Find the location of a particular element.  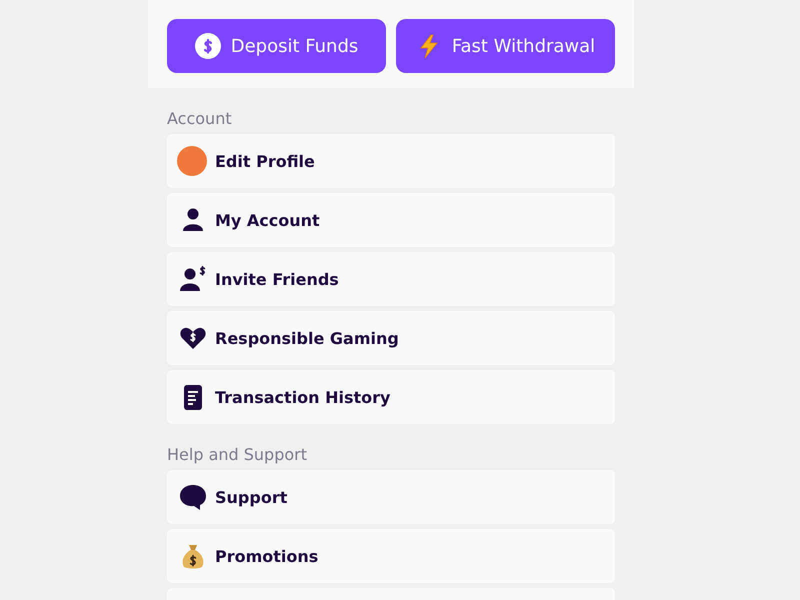

withdrawal-button: Fast Withdrawal is located at coordinates (505, 46).